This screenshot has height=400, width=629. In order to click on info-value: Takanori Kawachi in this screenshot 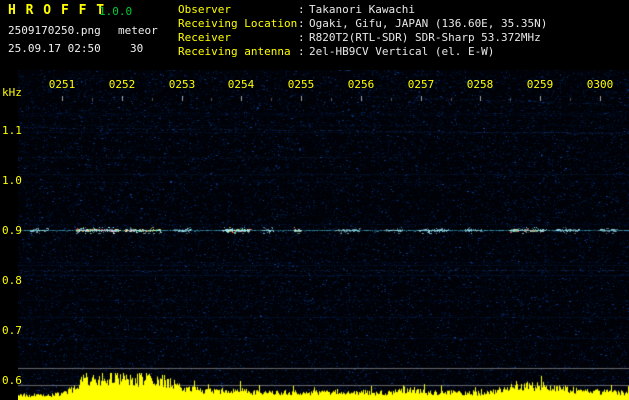, I will do `click(362, 9)`.